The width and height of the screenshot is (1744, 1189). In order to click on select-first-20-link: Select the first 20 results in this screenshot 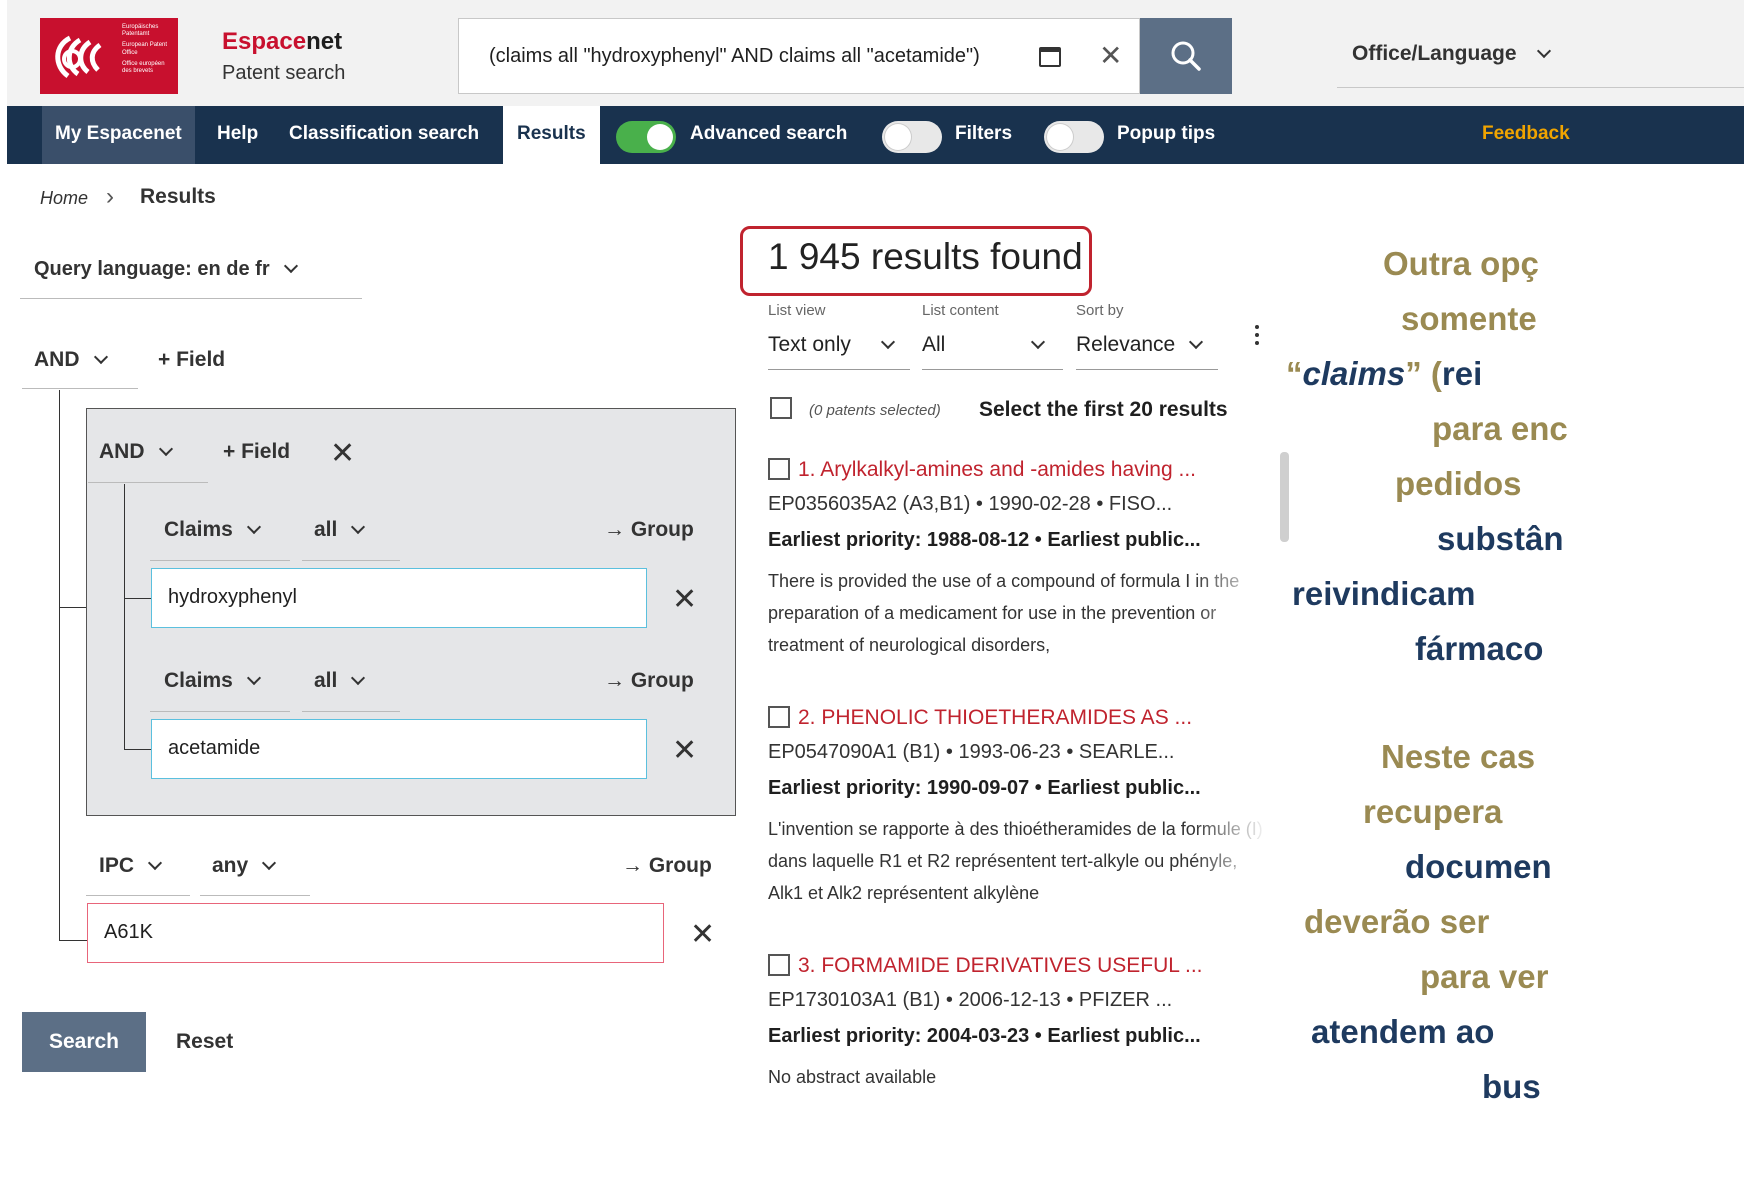, I will do `click(1103, 410)`.